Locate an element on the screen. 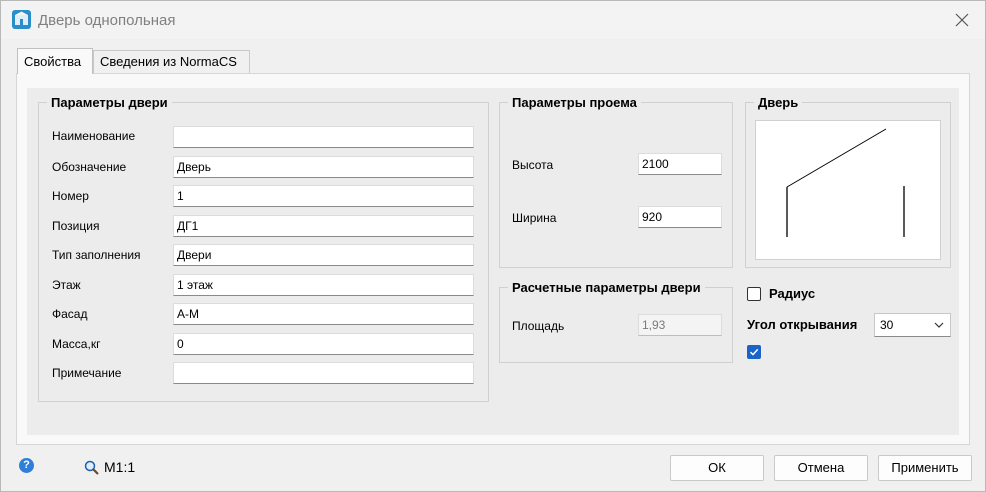 The image size is (986, 492). note-field is located at coordinates (323, 373).